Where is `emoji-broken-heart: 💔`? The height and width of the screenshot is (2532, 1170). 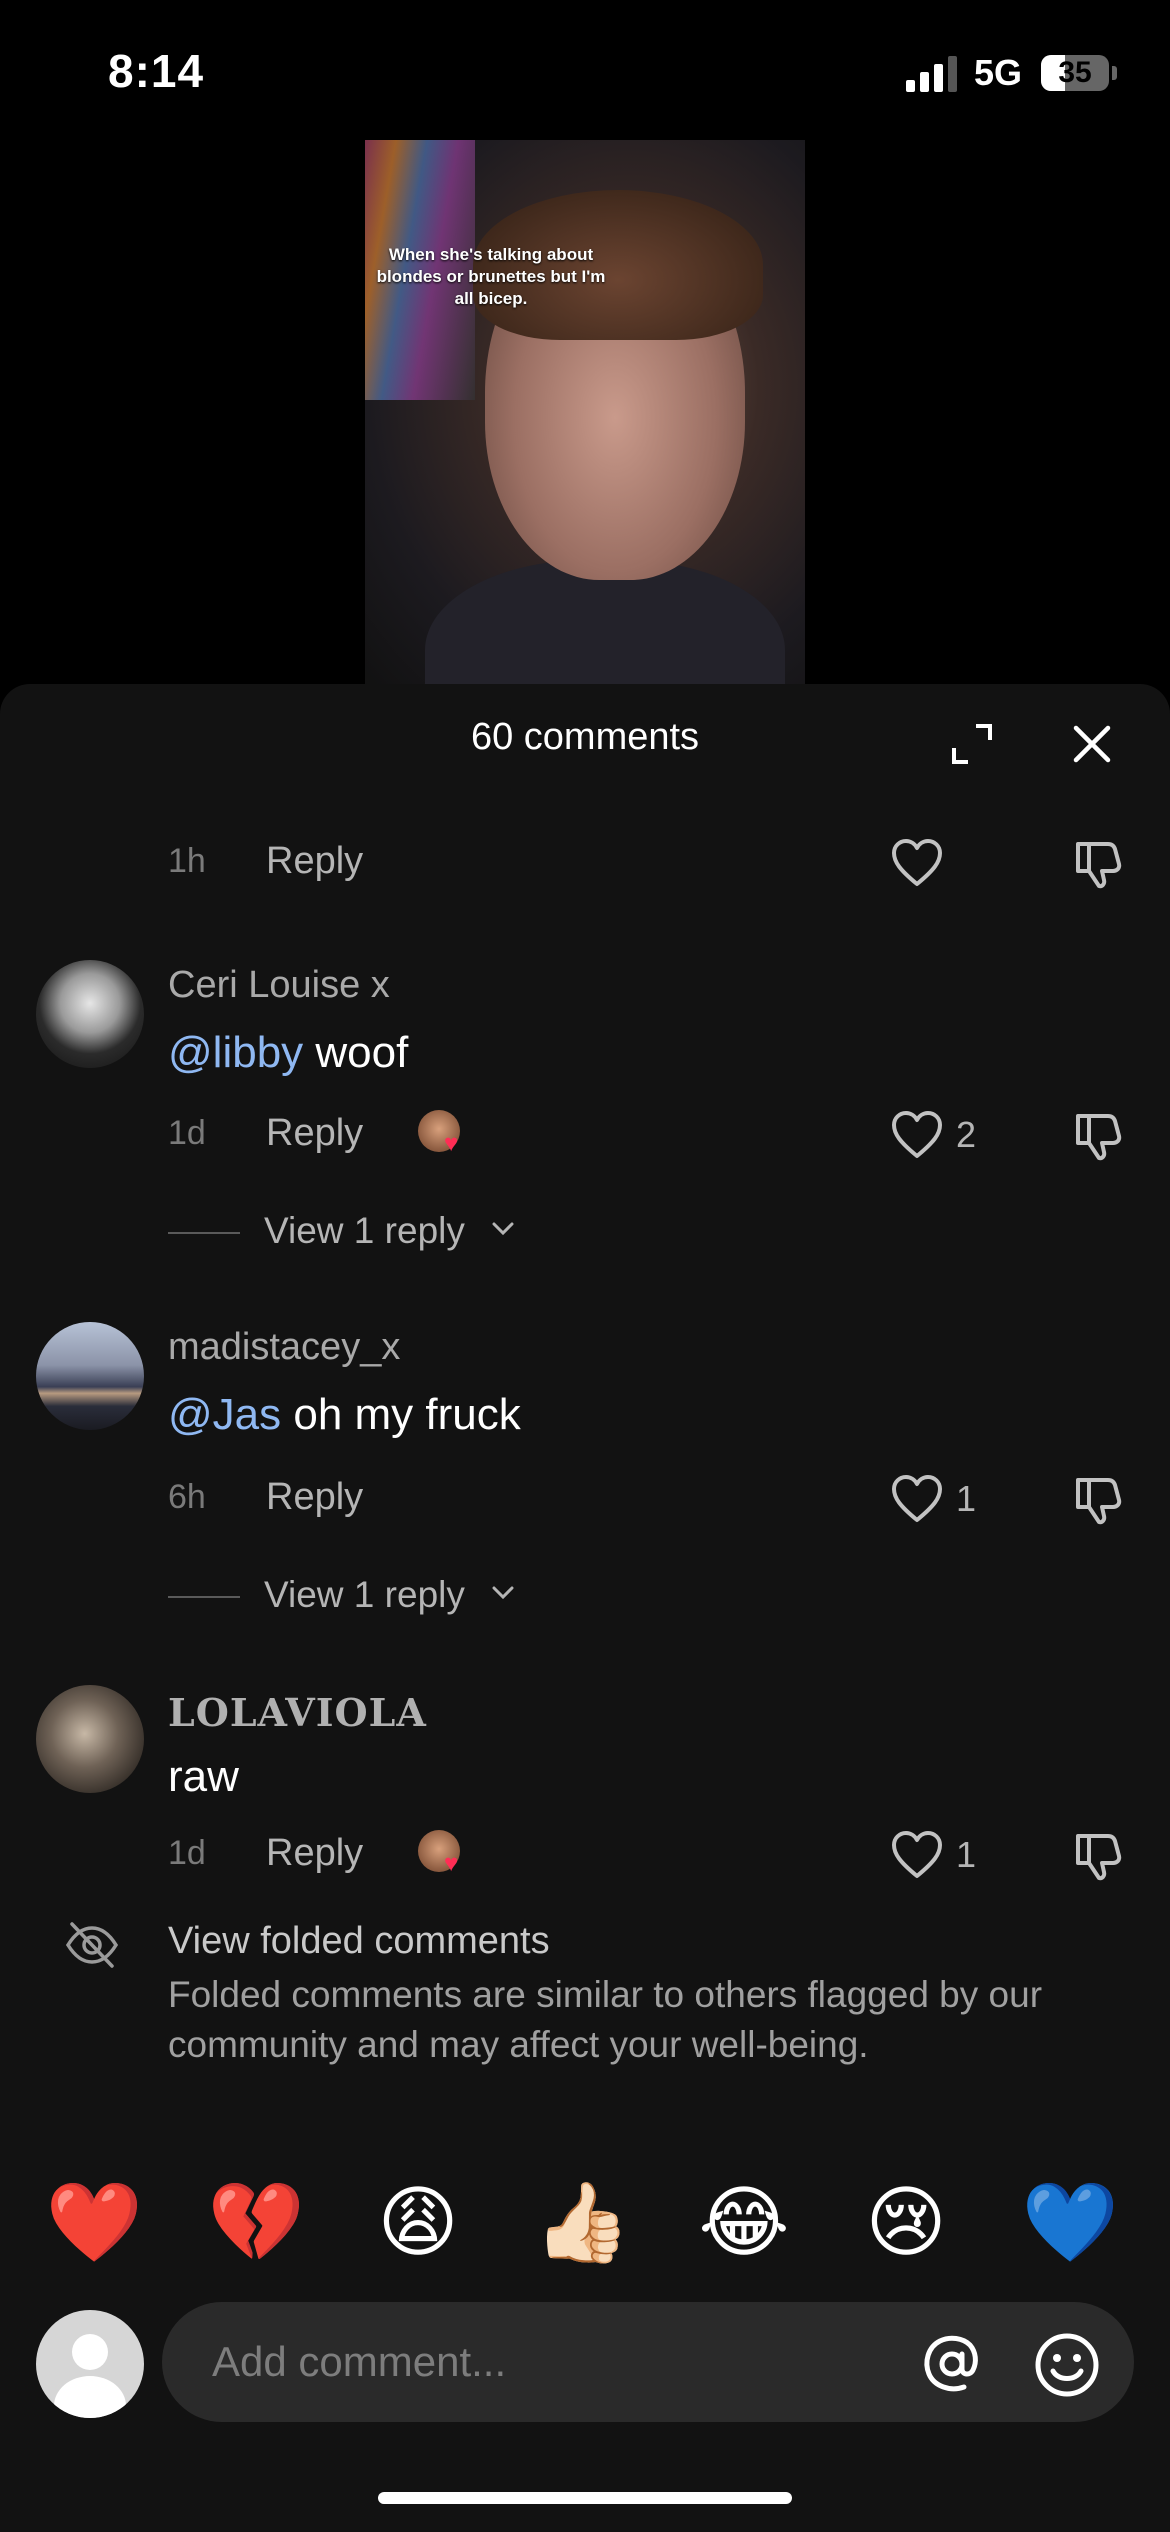 emoji-broken-heart: 💔 is located at coordinates (256, 2222).